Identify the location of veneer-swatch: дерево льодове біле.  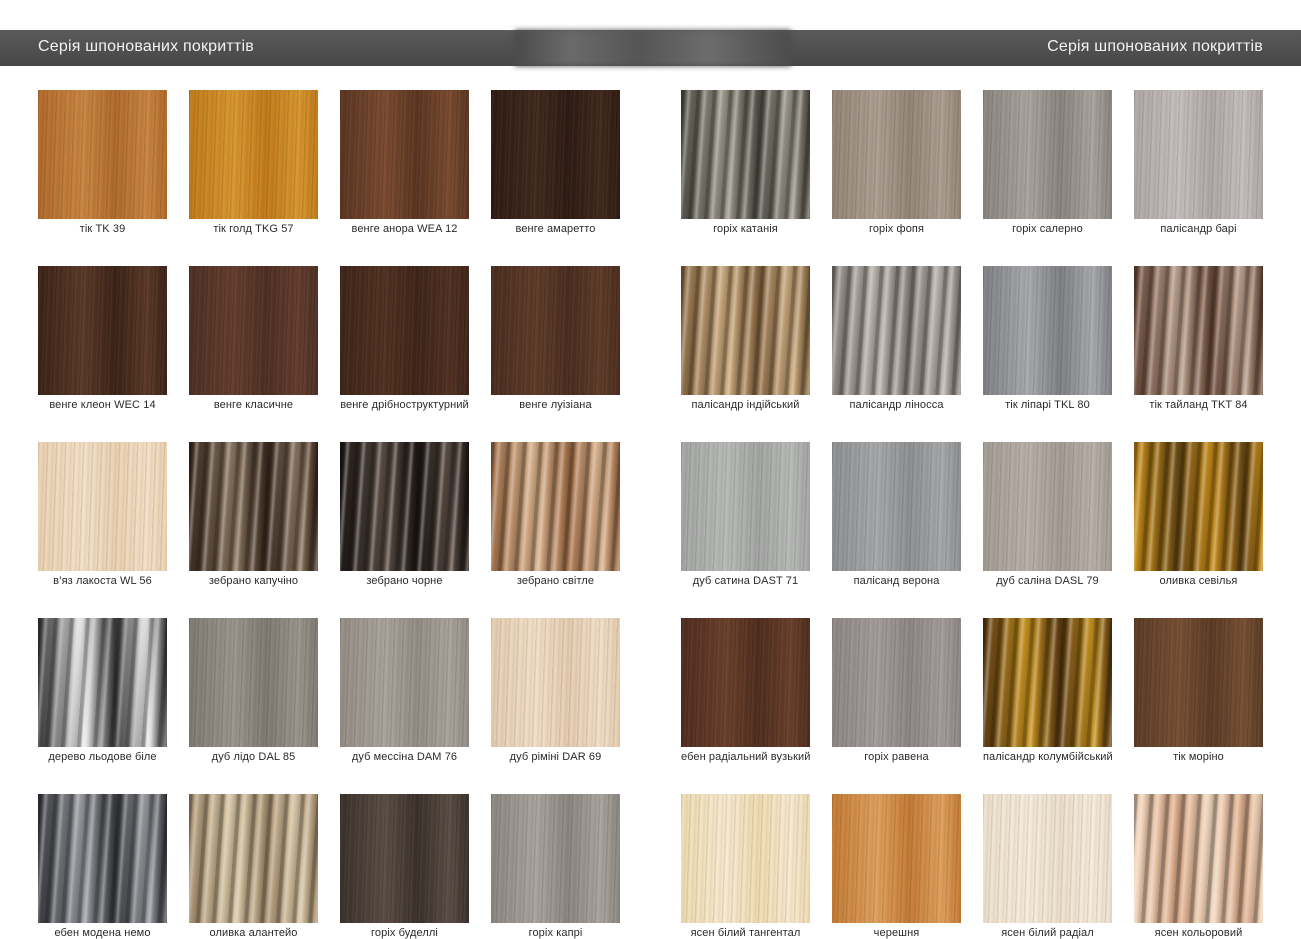
(102, 690).